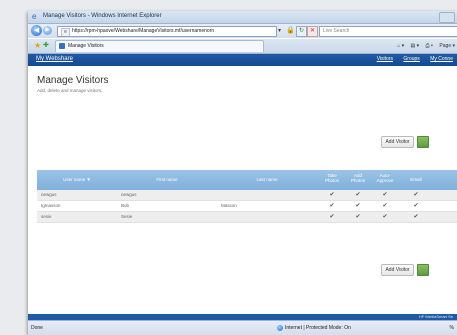 Image resolution: width=457 pixels, height=335 pixels. What do you see at coordinates (312, 31) in the screenshot?
I see `stop-icon: ✕` at bounding box center [312, 31].